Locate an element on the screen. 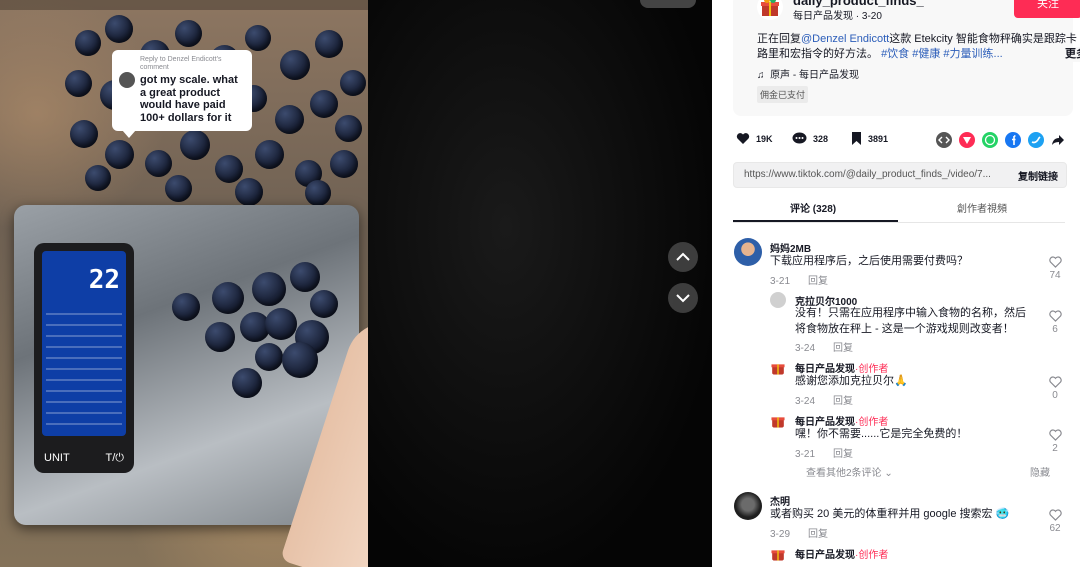 The height and width of the screenshot is (567, 1080). embed-icon is located at coordinates (944, 140).